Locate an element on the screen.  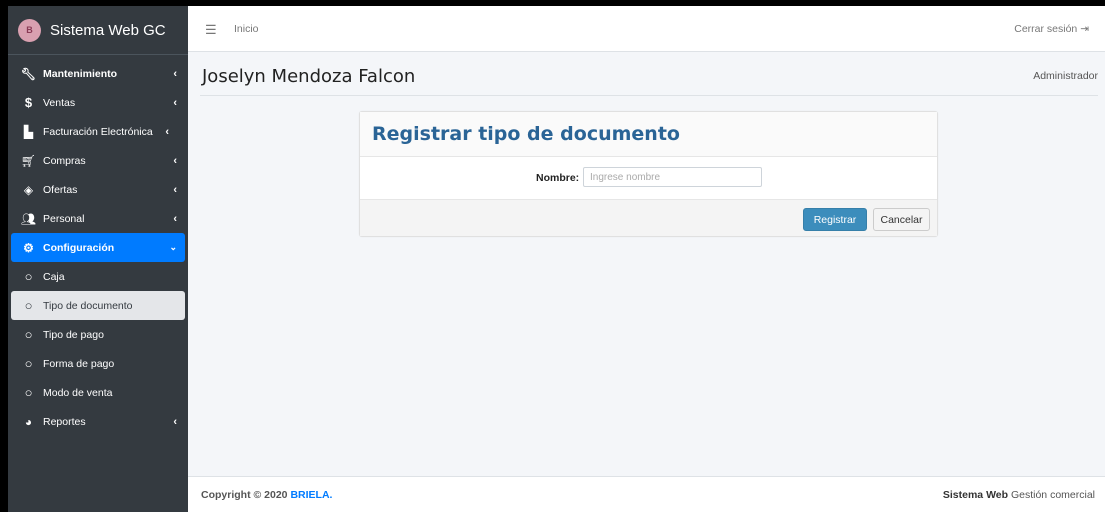
sidebar-item-label: Reportes is located at coordinates (64, 421).